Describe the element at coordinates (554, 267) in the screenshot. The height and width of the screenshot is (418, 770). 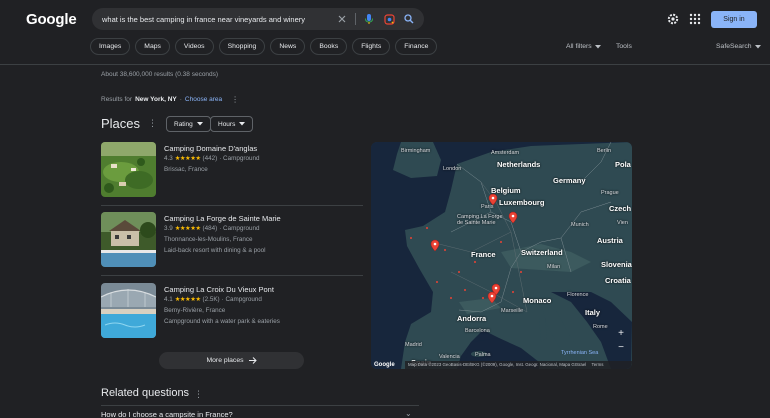
I see `map-label: Milan` at that location.